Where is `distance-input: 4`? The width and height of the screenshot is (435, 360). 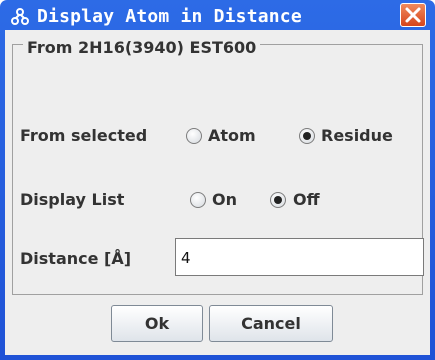 distance-input: 4 is located at coordinates (299, 257).